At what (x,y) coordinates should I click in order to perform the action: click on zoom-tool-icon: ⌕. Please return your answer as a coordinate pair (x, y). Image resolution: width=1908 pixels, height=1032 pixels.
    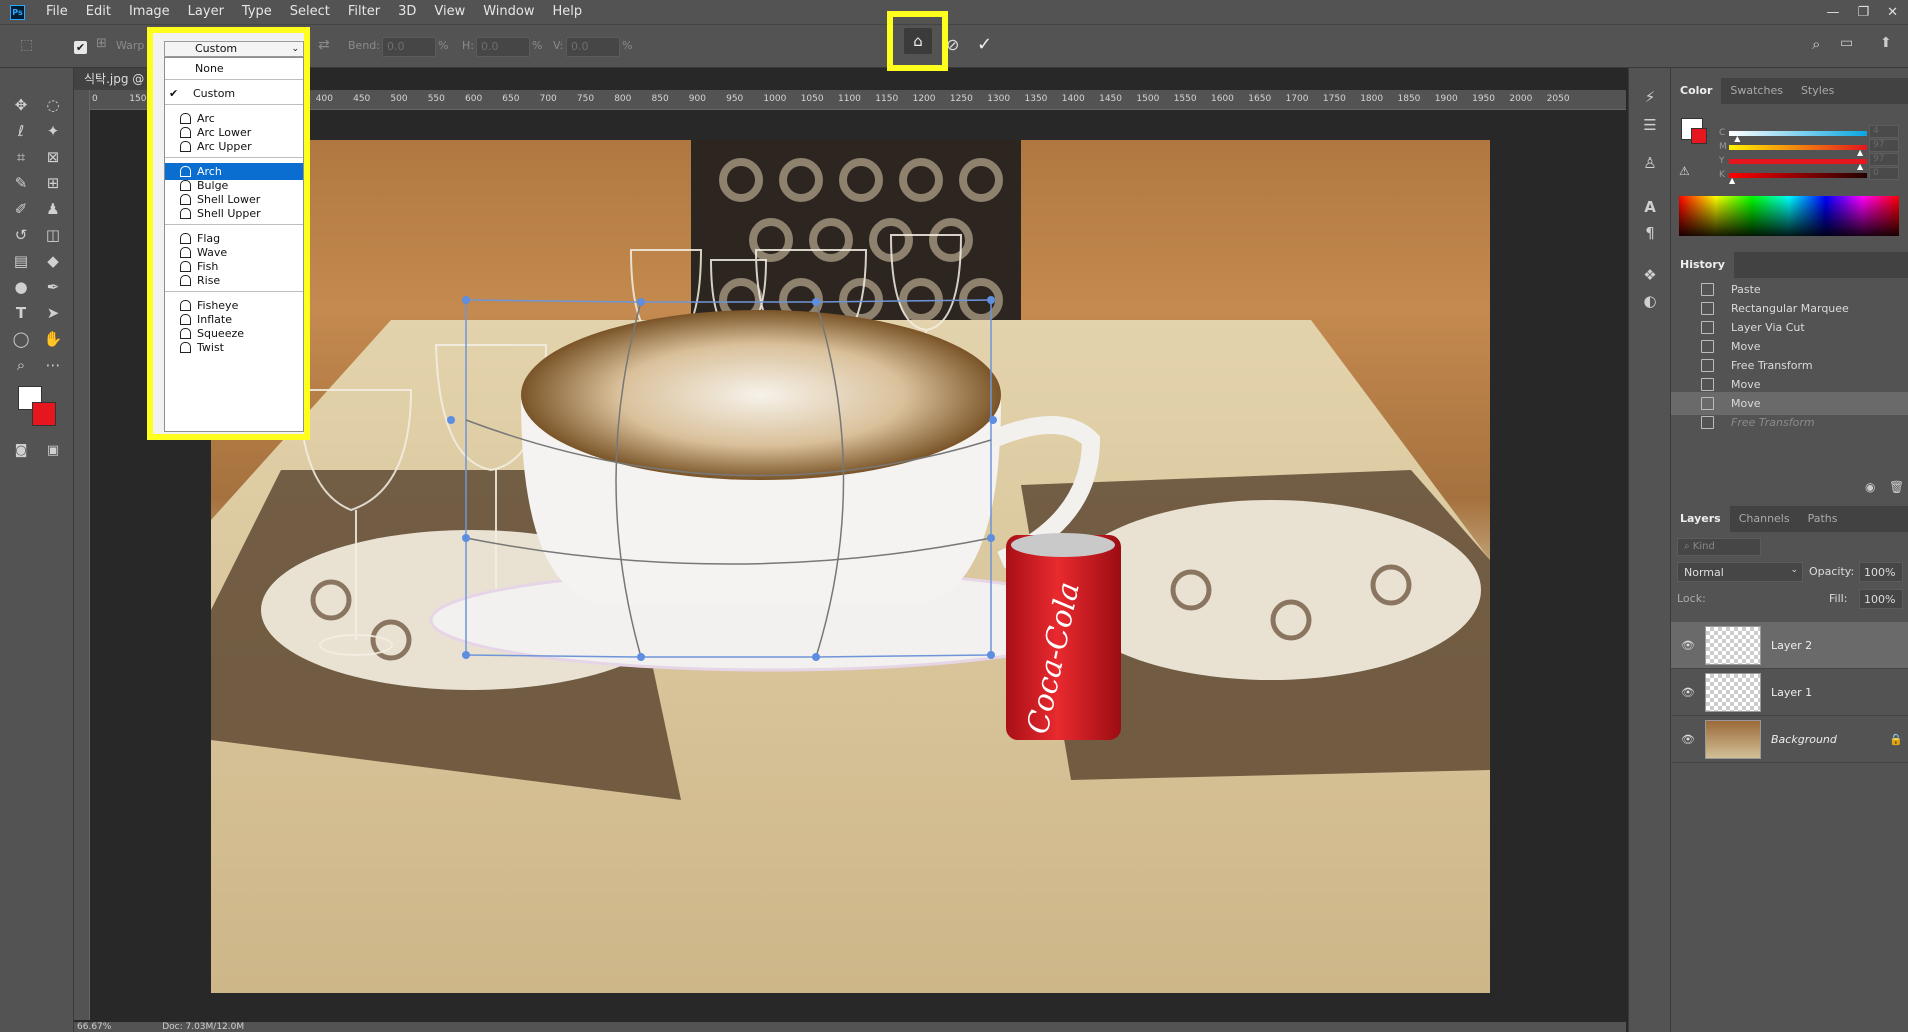
    Looking at the image, I should click on (21, 365).